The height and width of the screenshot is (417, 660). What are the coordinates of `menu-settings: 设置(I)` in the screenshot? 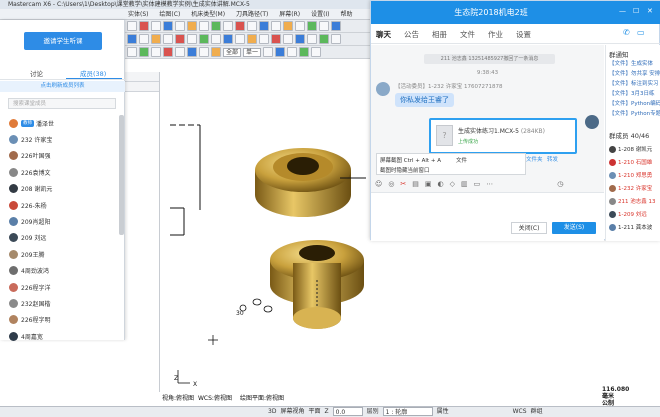 It's located at (320, 14).